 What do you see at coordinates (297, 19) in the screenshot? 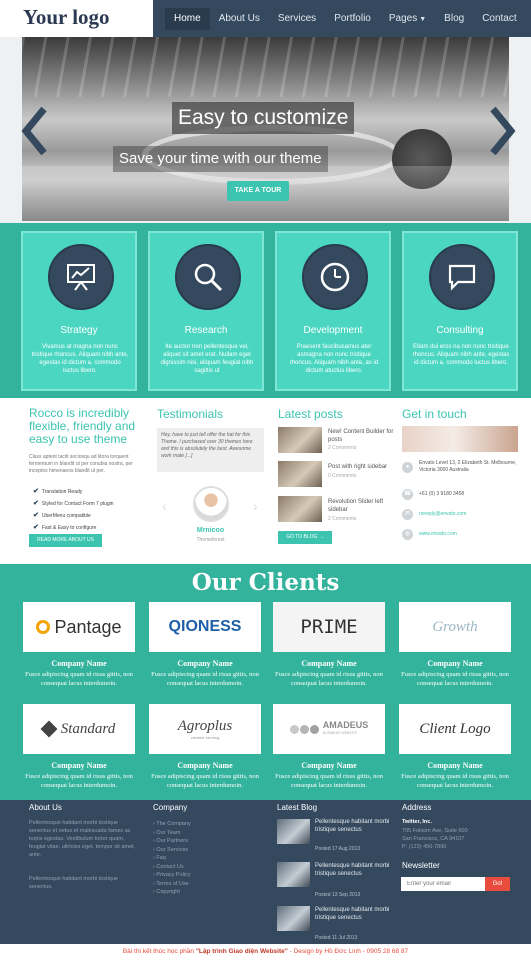
I see `nav-services: Services` at bounding box center [297, 19].